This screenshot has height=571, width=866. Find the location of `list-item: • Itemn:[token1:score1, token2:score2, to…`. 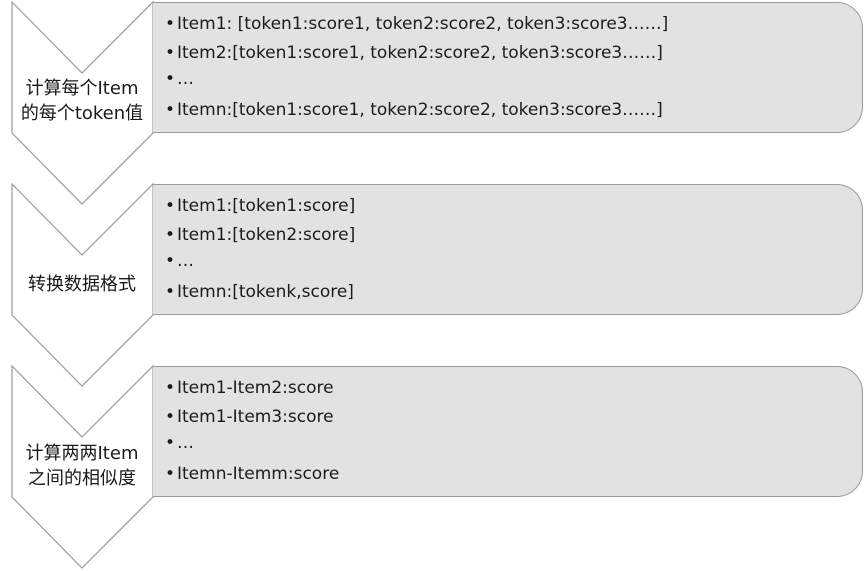

list-item: • Itemn:[token1:score1, token2:score2, to… is located at coordinates (414, 110).